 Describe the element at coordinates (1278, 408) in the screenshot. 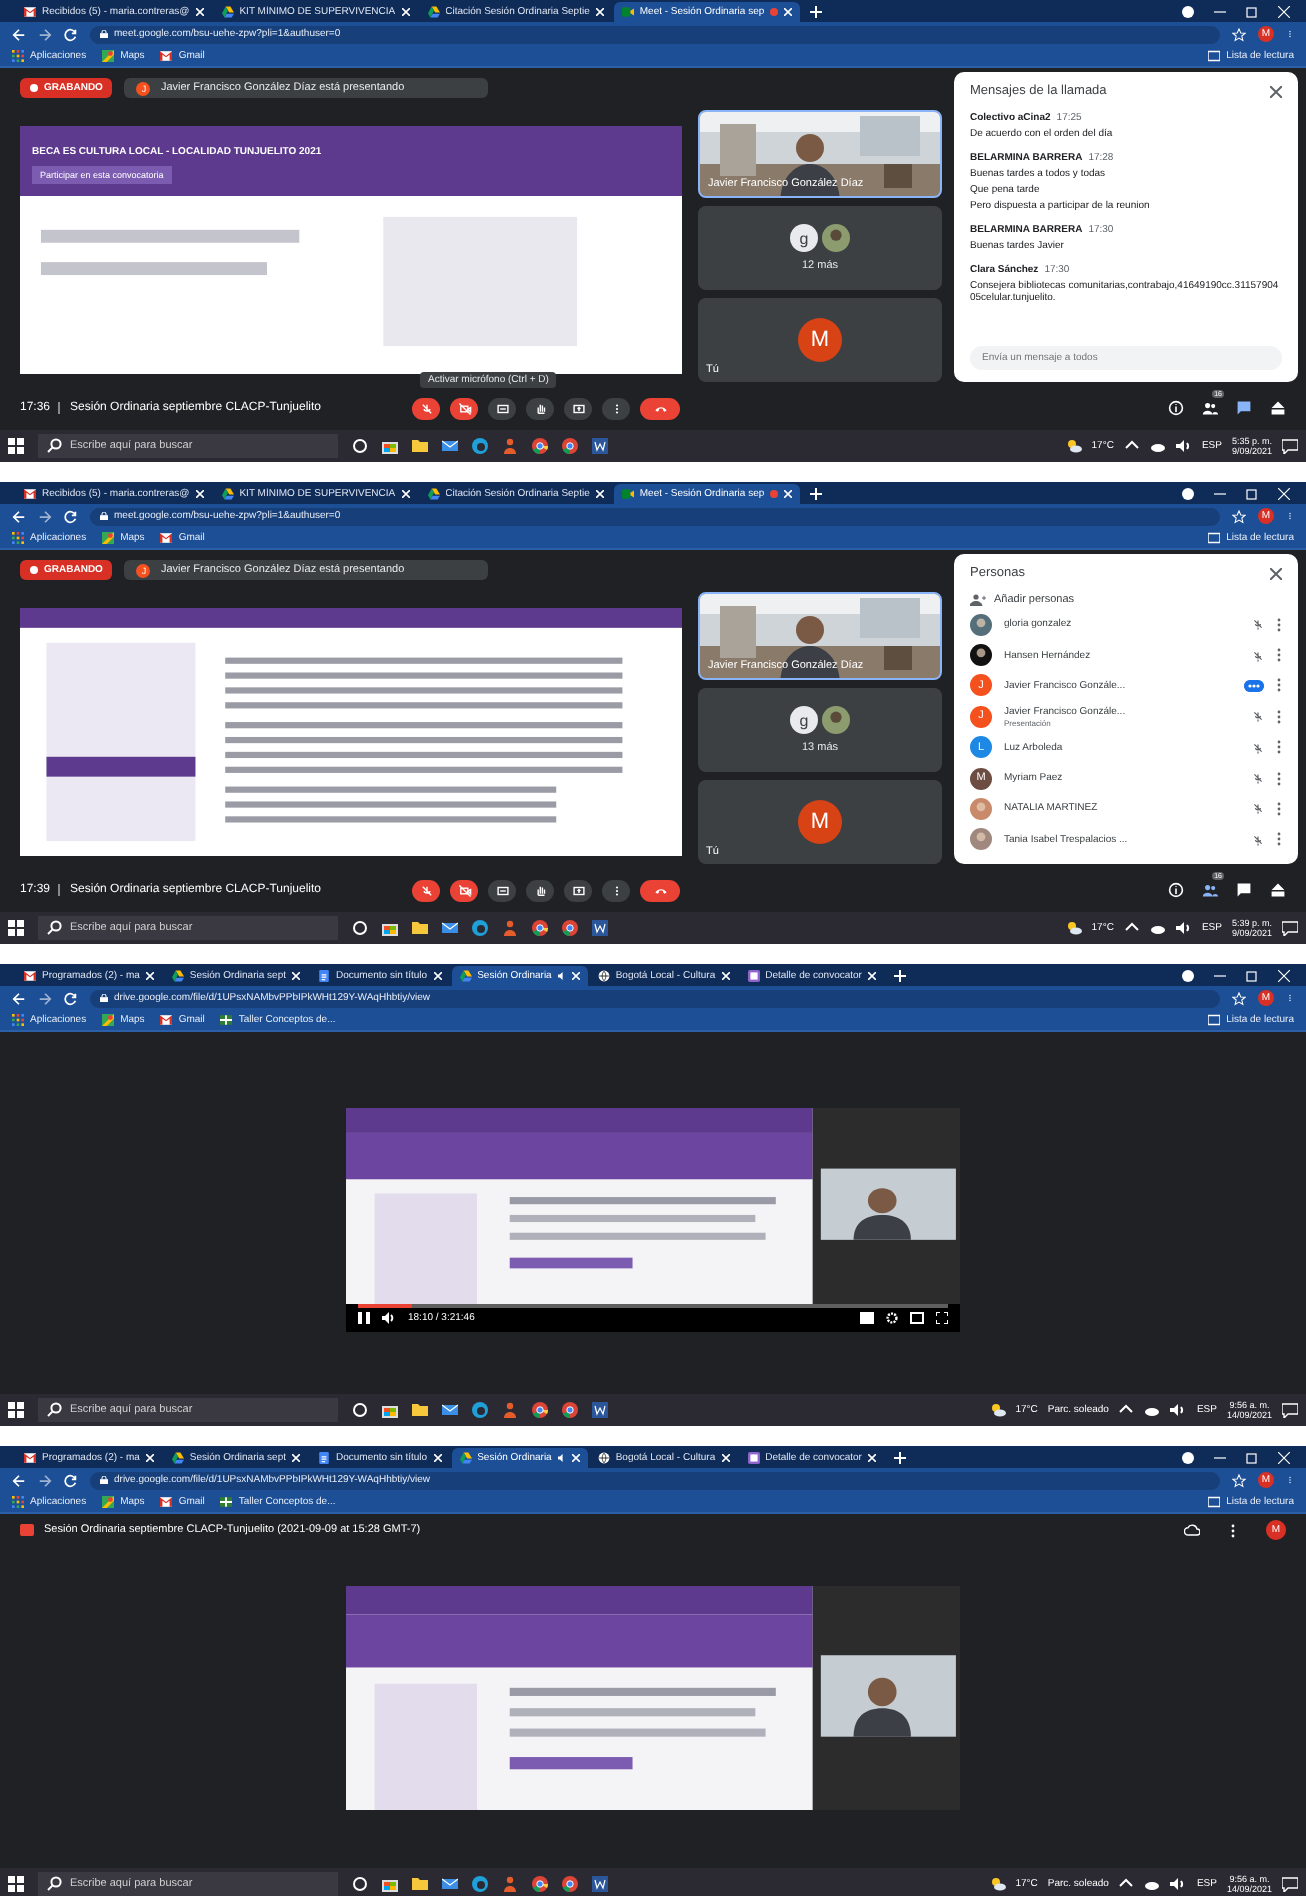

I see `shapes-icon` at that location.